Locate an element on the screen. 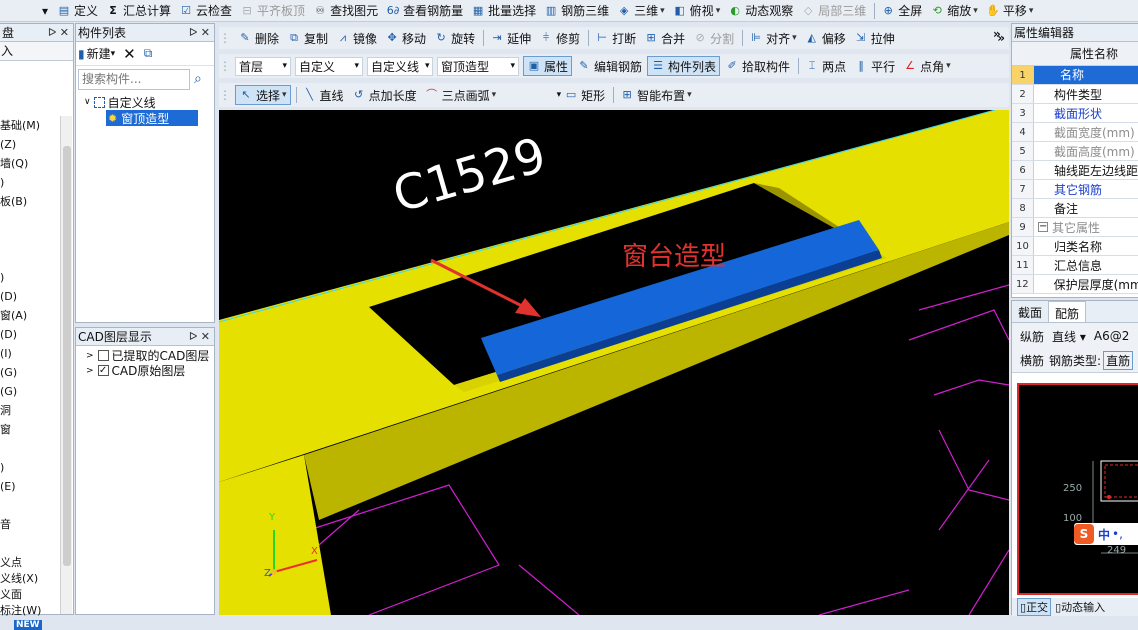  dynamic-input-toggle: ▯动态输入 is located at coordinates (1080, 607).